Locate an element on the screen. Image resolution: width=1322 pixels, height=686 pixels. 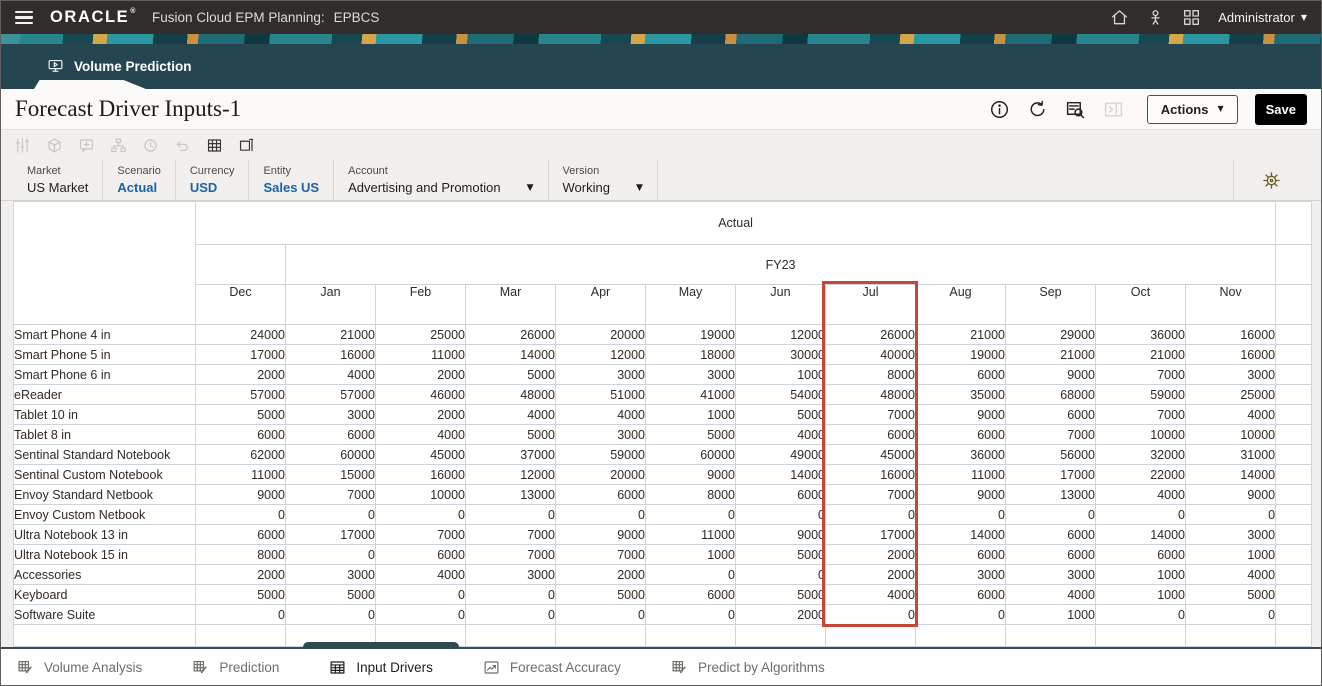
data-cell-accessories-oct: 1000 is located at coordinates (1140, 574).